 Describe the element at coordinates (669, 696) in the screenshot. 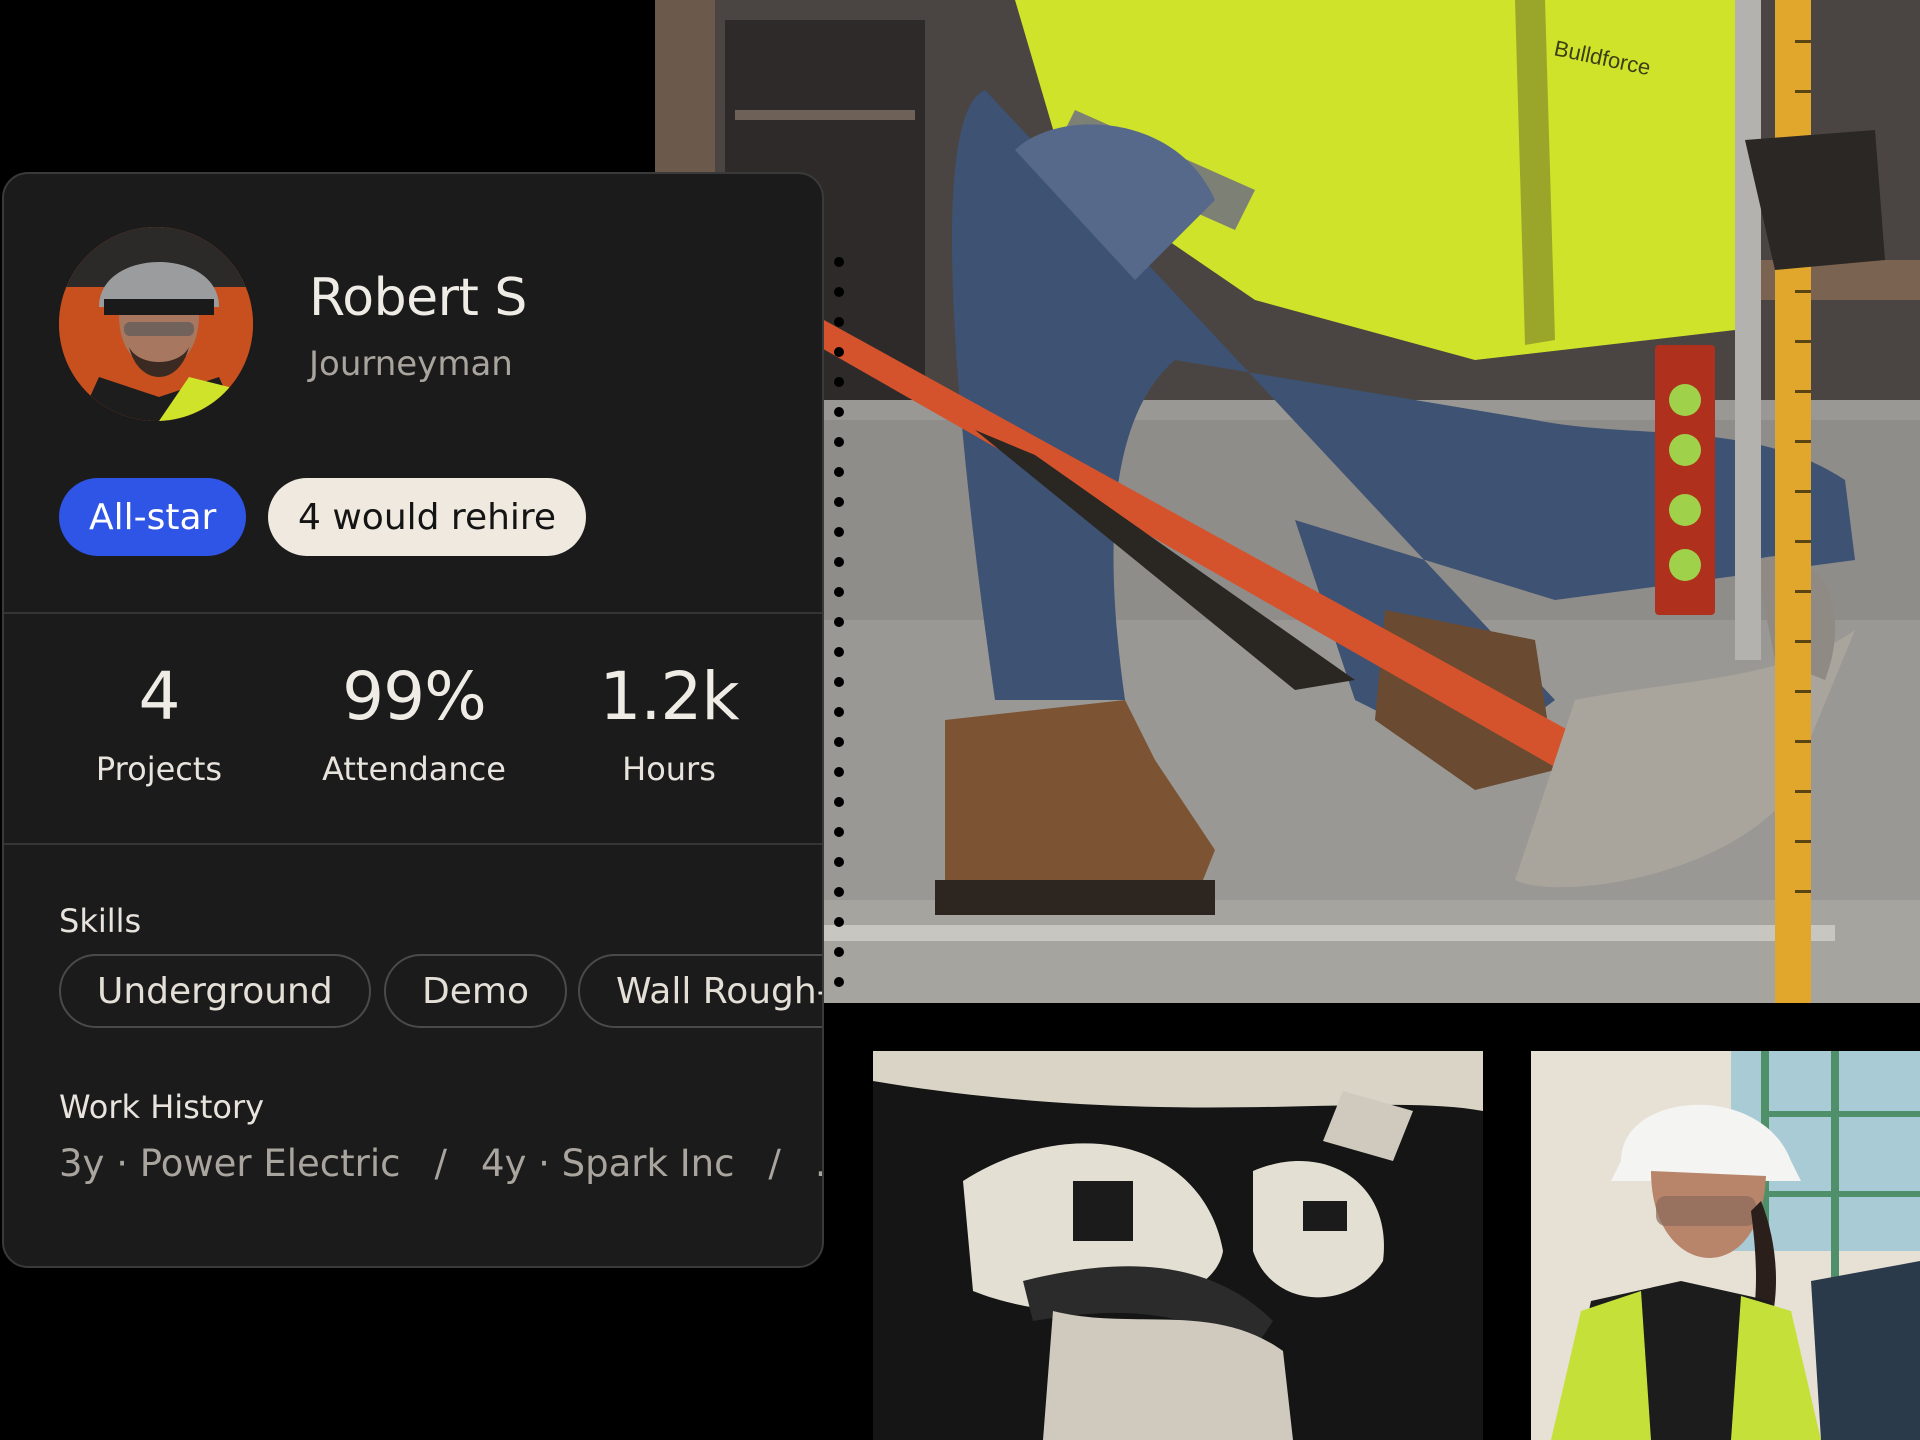

I see `stat-value: 1.2k` at that location.